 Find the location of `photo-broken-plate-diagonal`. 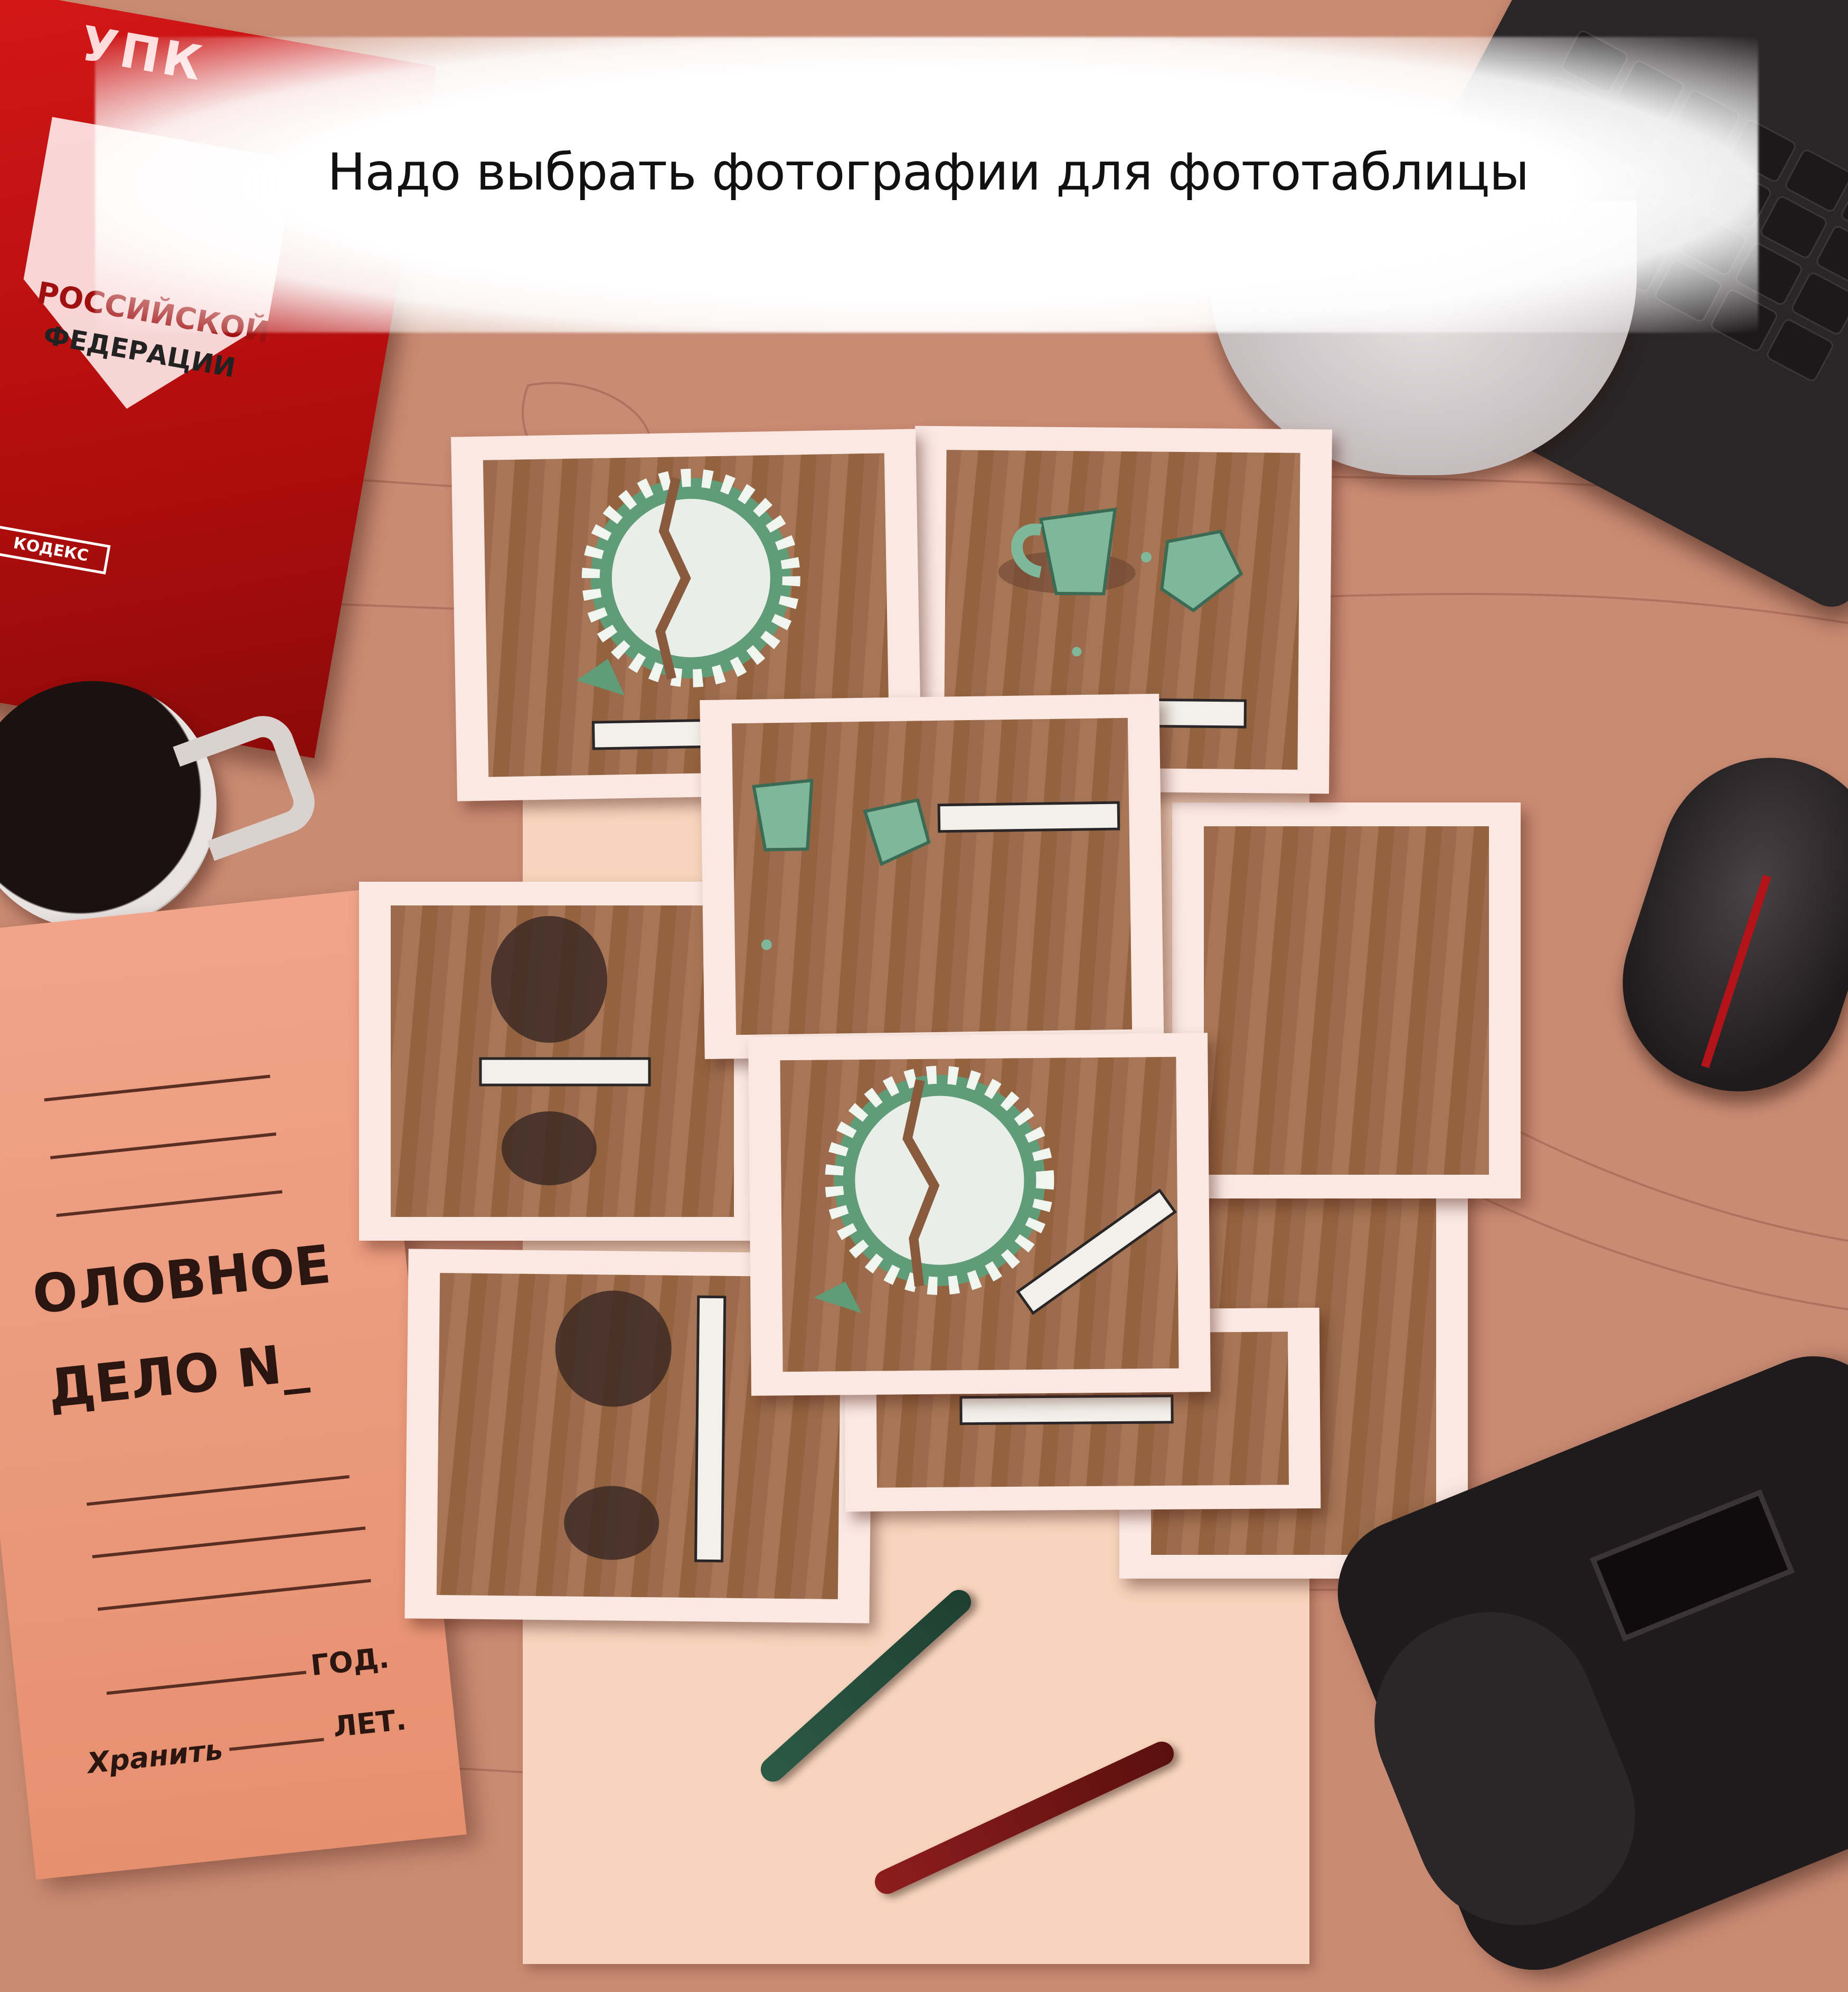

photo-broken-plate-diagonal is located at coordinates (980, 1215).